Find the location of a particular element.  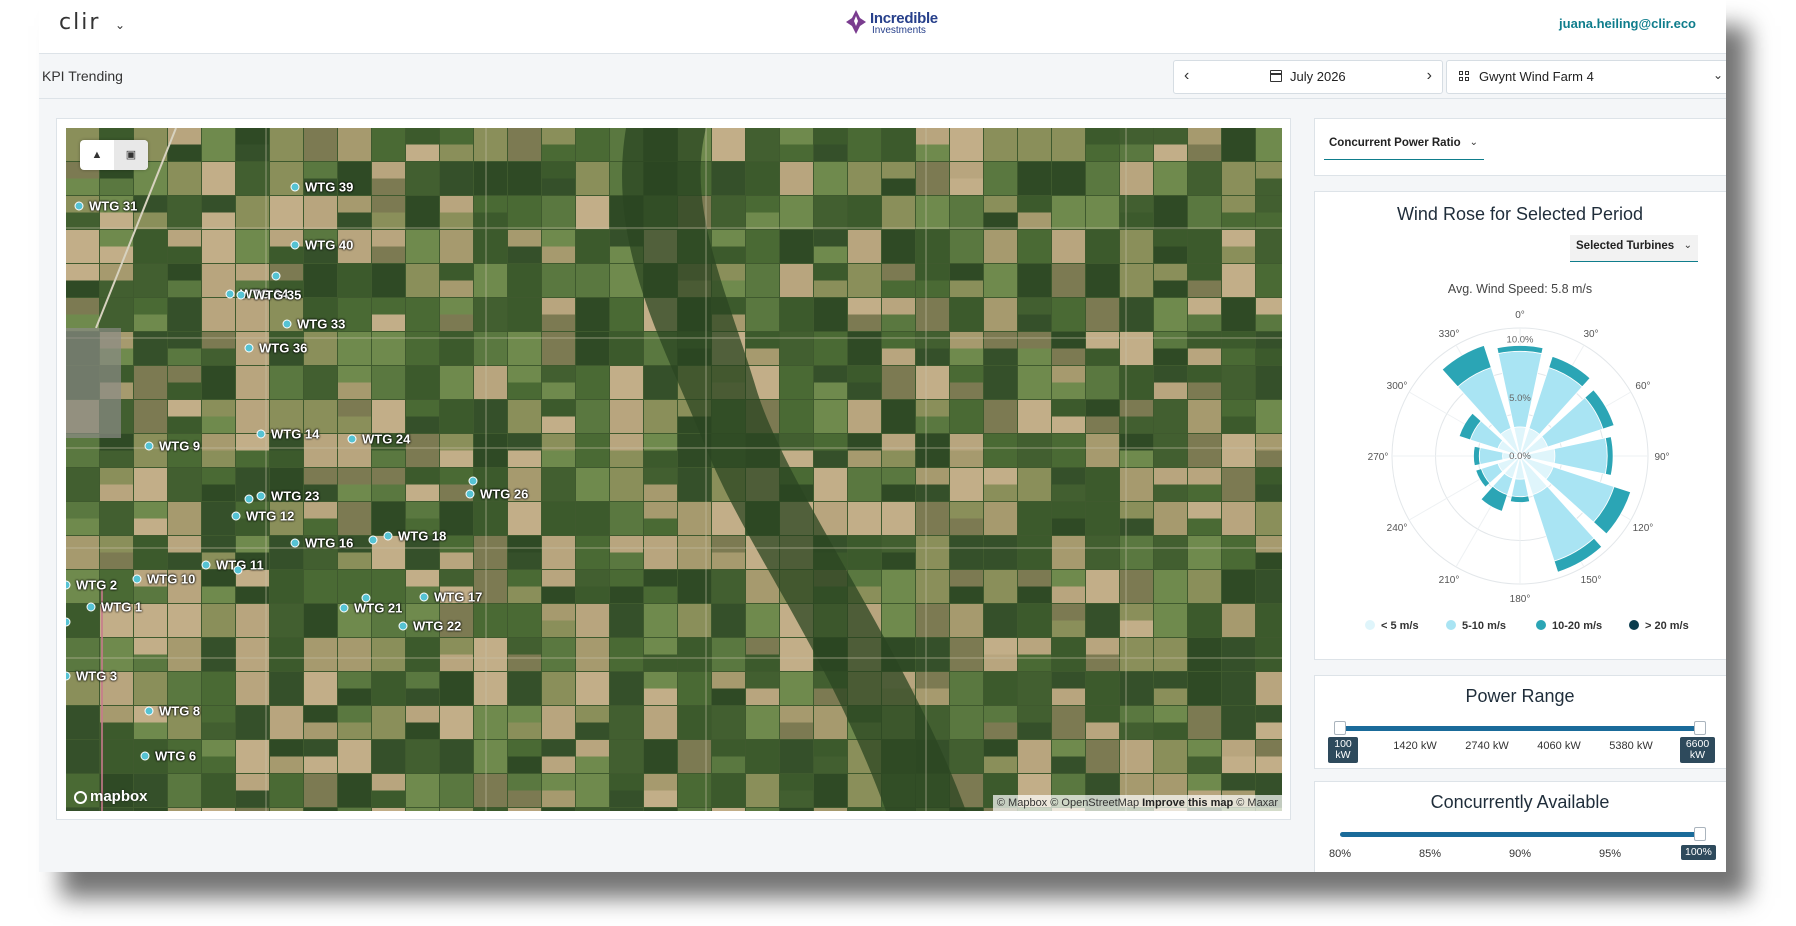

terrain-icon: ▲ is located at coordinates (97, 155).